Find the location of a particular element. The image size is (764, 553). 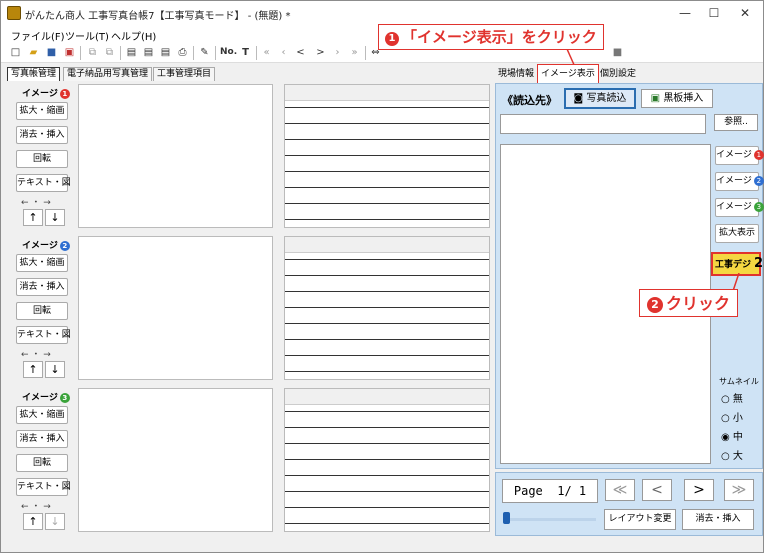

new-file-icon: □ is located at coordinates (15, 52).